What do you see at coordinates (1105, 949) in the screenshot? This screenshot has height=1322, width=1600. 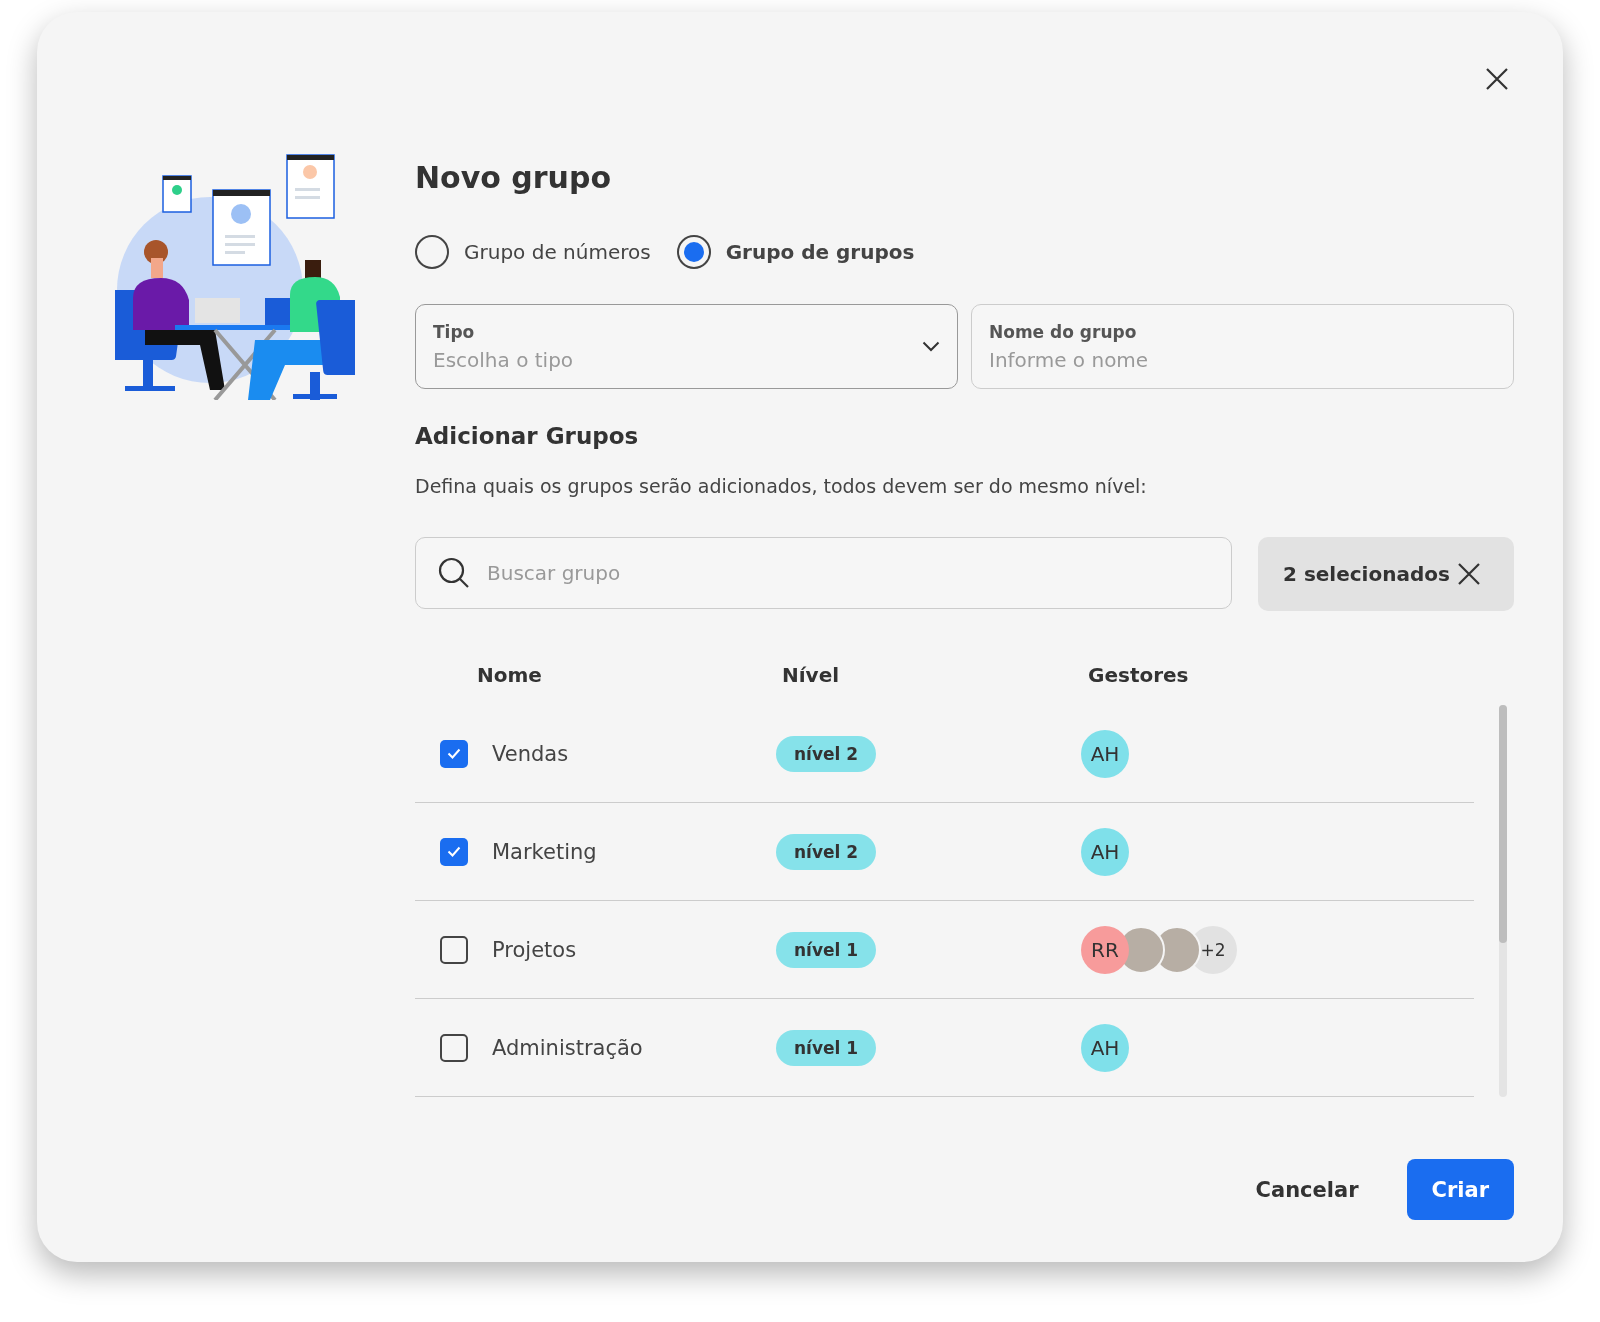 I see `avatar: RR` at bounding box center [1105, 949].